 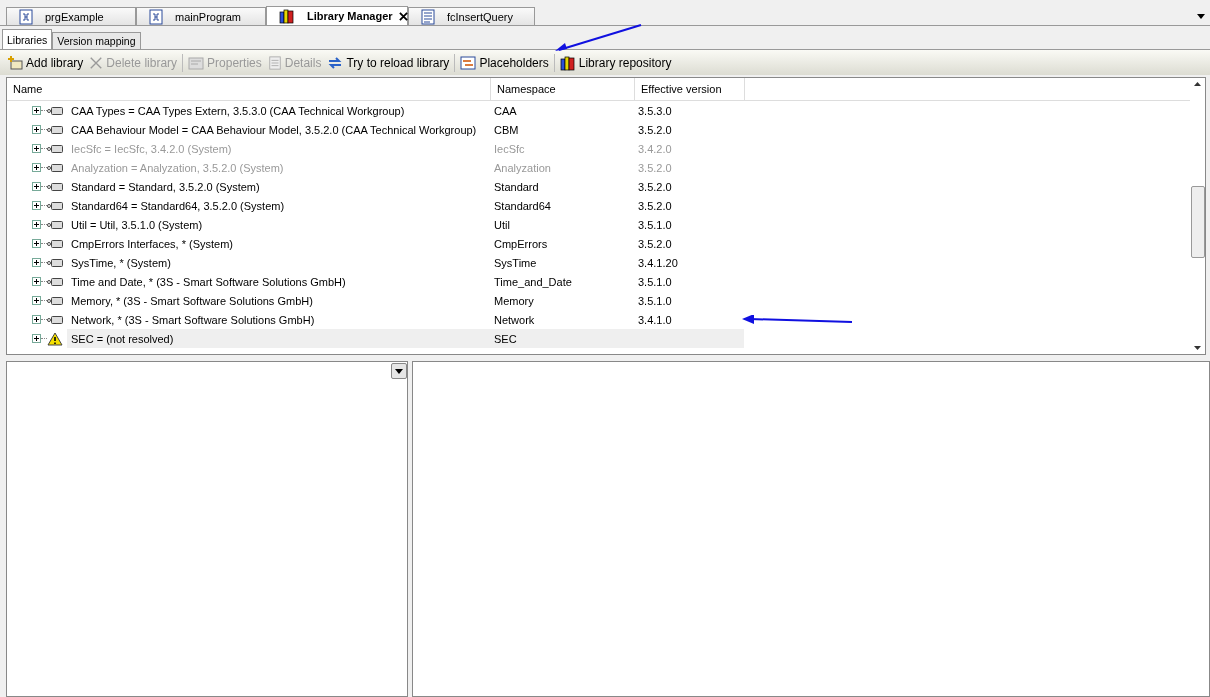 I want to click on table-cell-text: Util = Util, 3.5.1.0 (System), so click(x=137, y=224).